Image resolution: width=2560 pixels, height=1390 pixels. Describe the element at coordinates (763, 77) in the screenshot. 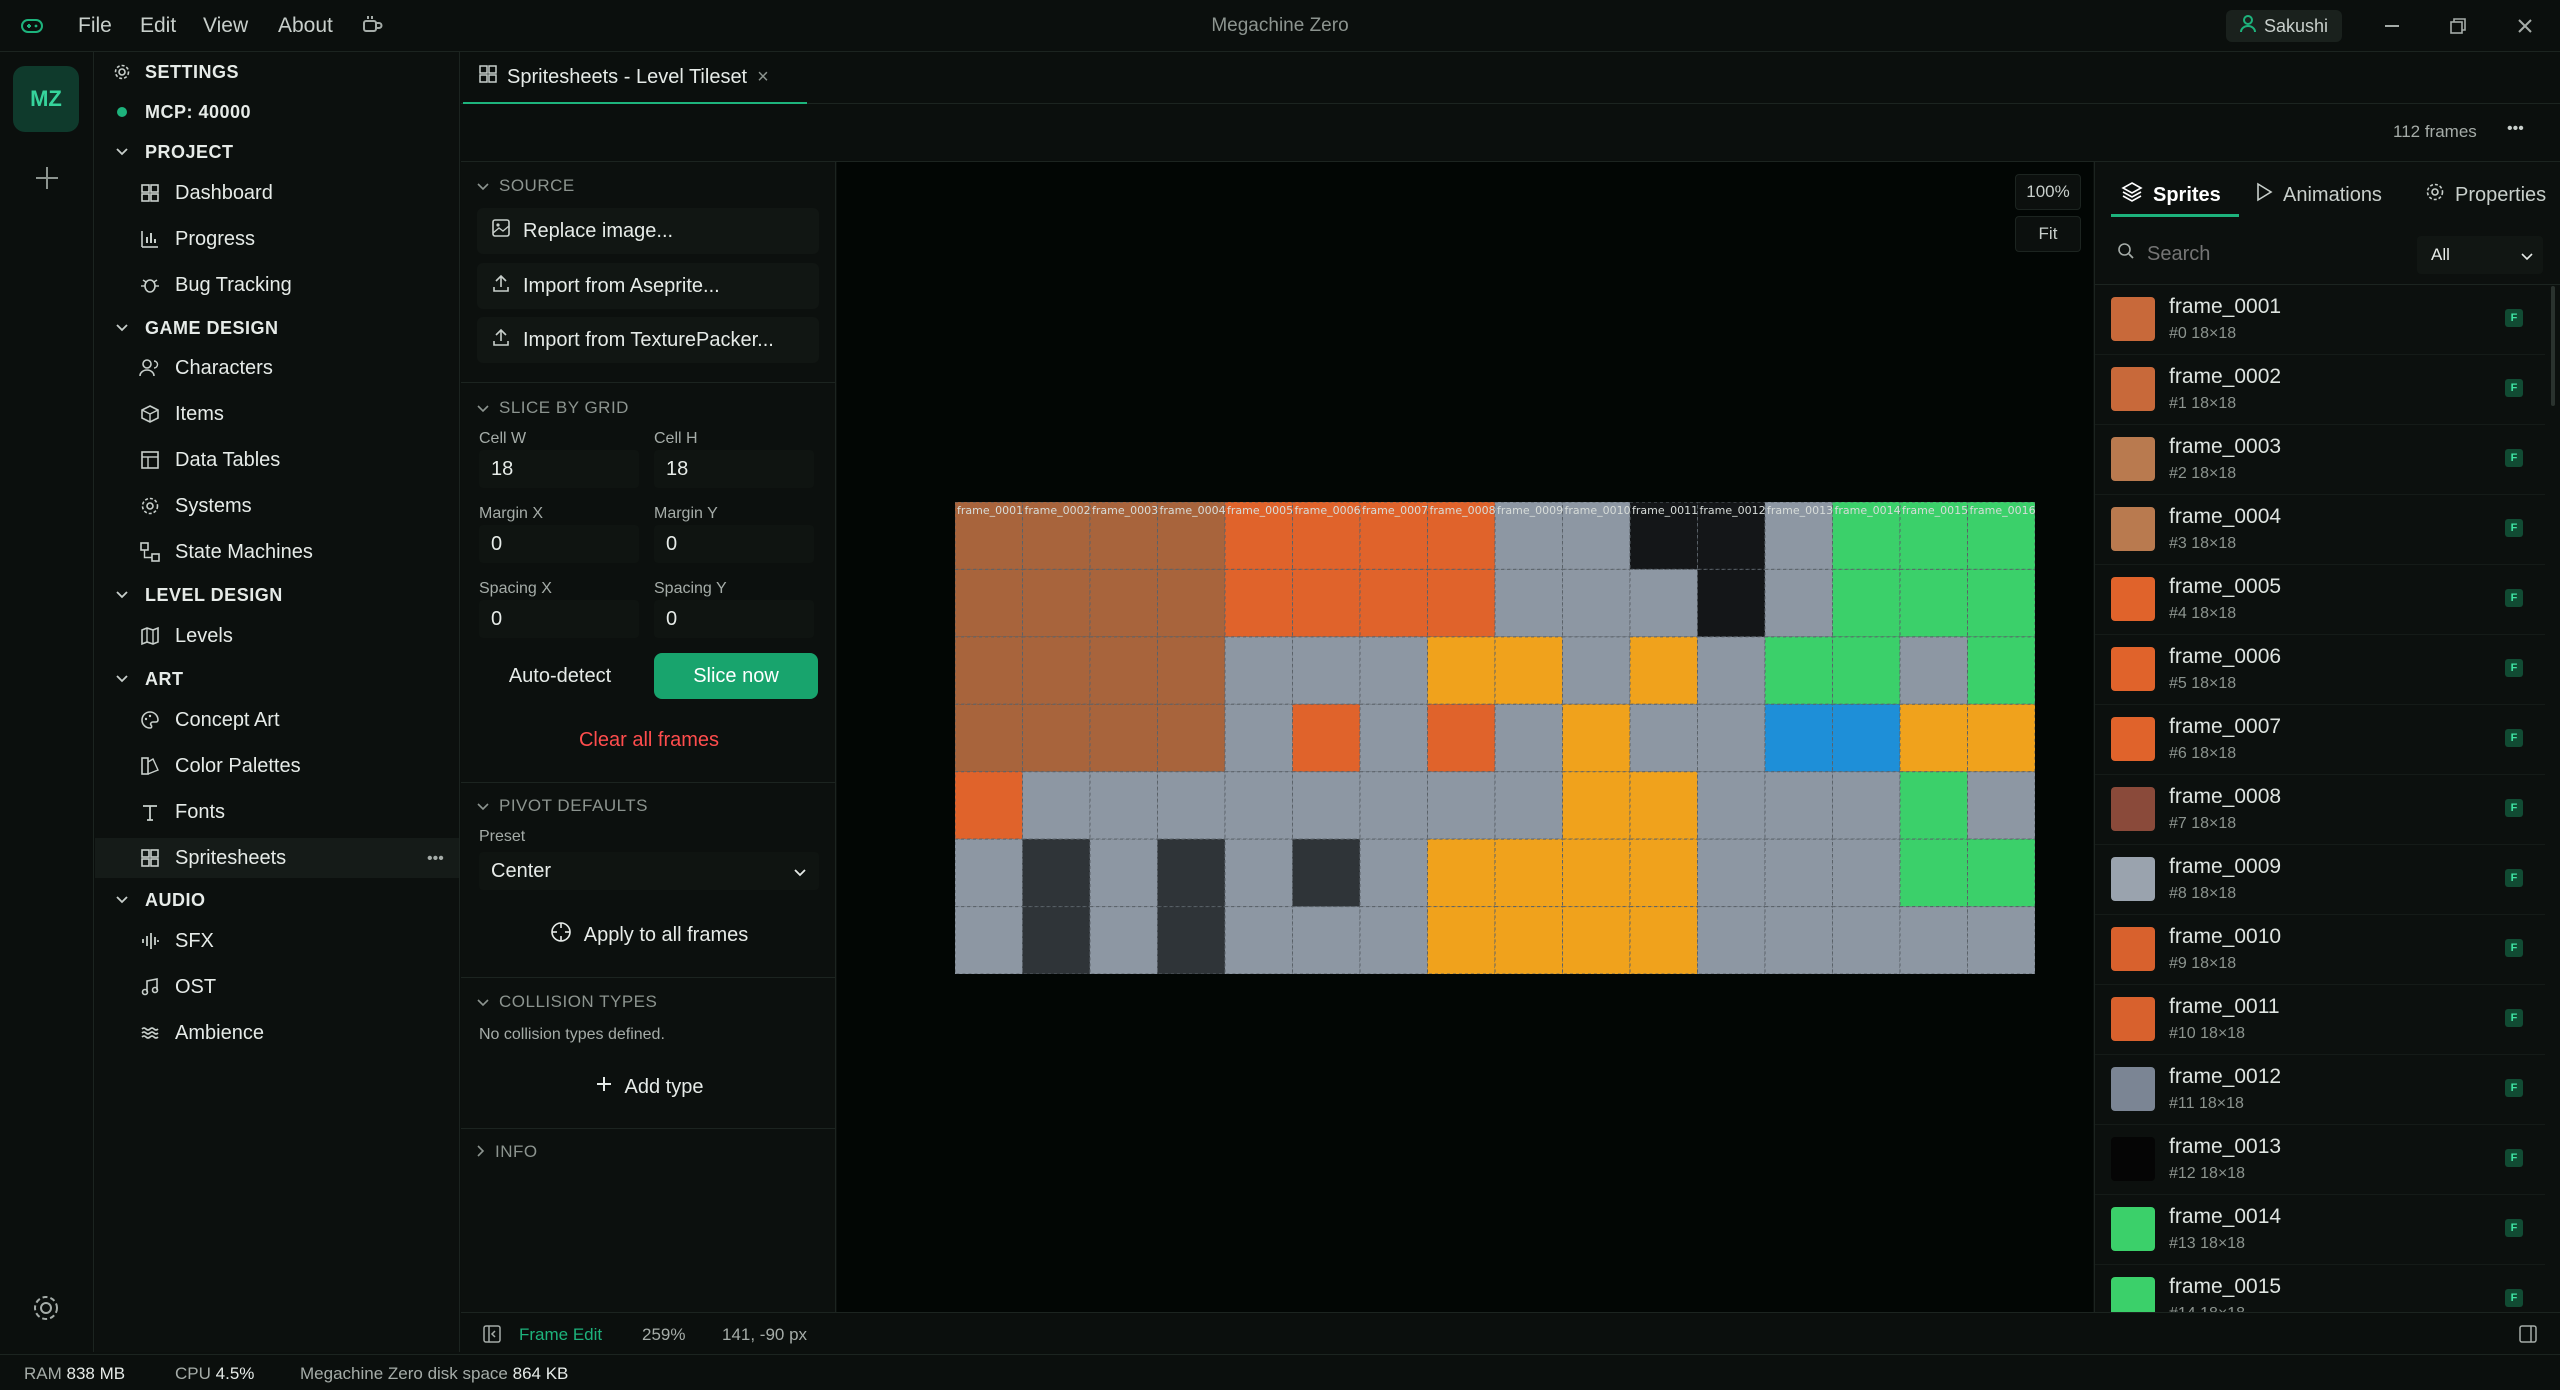

I see `tab-close-icon: ×` at that location.